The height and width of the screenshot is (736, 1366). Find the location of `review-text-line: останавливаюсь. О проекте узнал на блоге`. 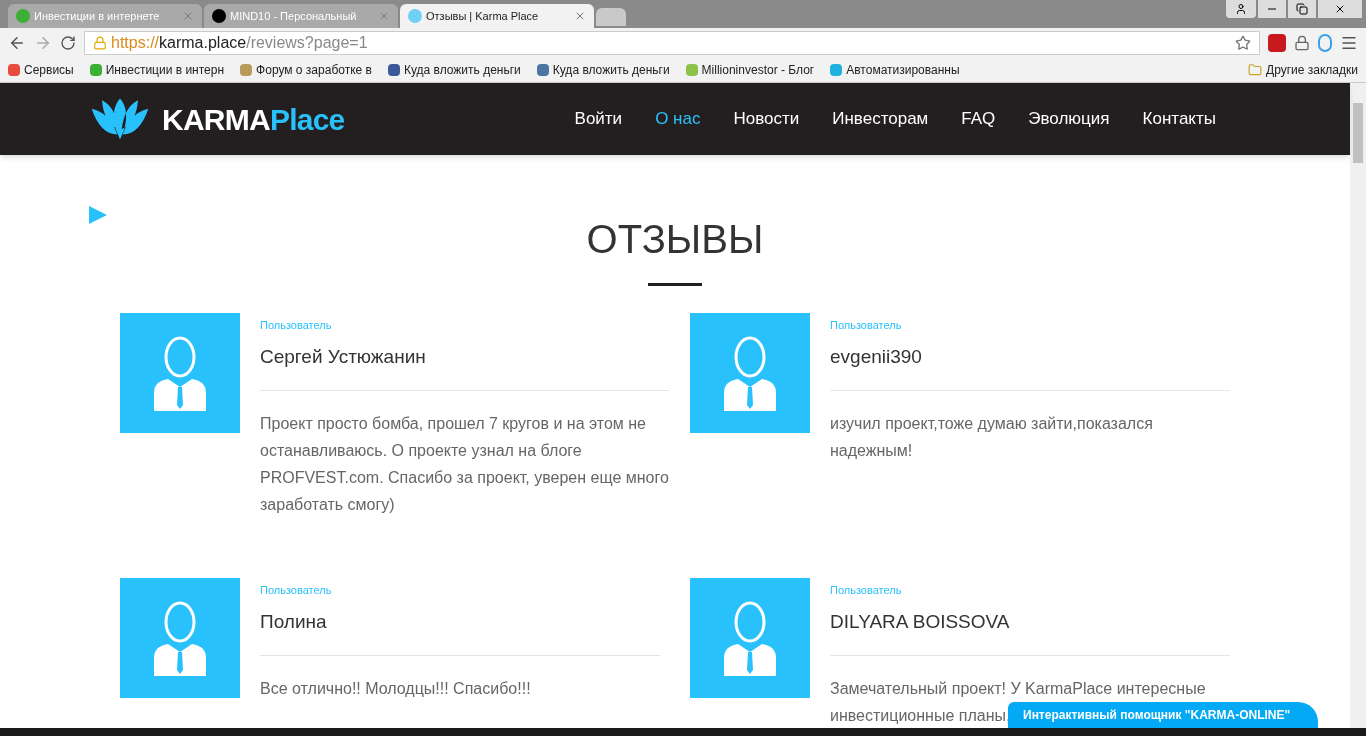

review-text-line: останавливаюсь. О проекте узнал на блоге is located at coordinates (421, 450).